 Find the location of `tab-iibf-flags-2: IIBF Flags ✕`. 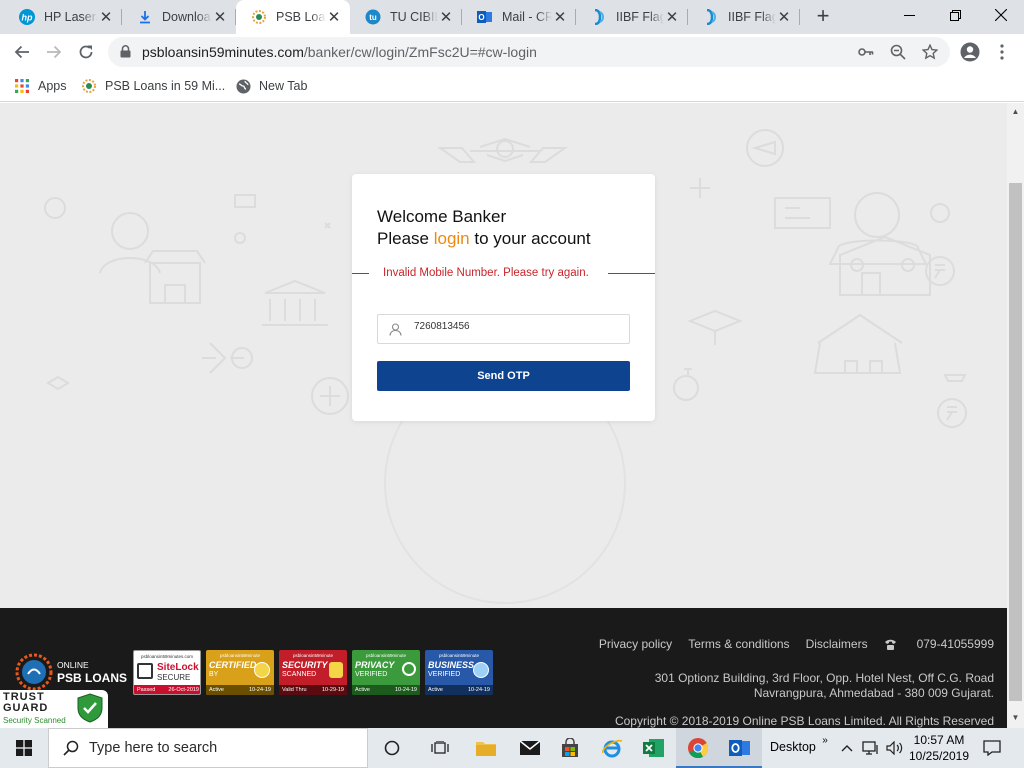

tab-iibf-flags-2: IIBF Flags ✕ is located at coordinates (744, 17).